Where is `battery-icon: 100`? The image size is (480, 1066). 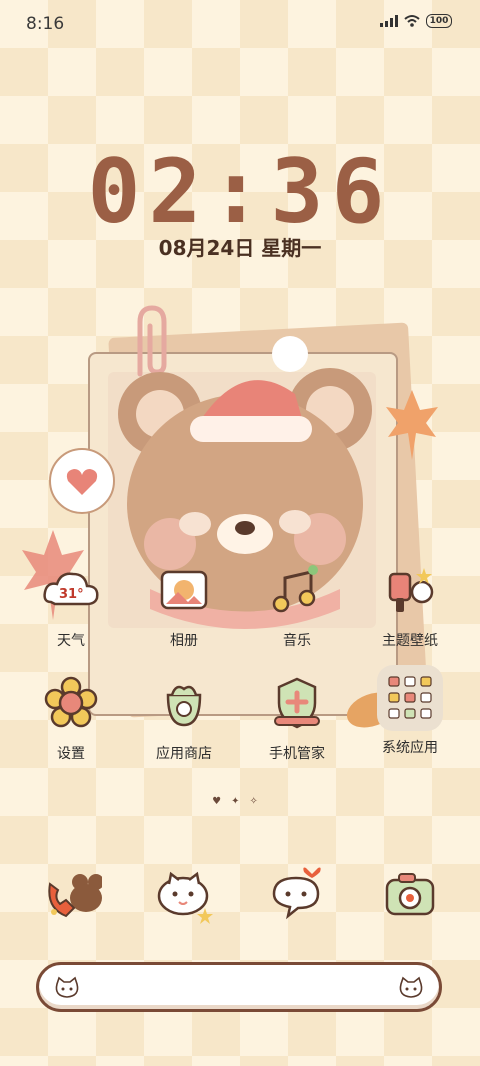
battery-icon: 100 is located at coordinates (439, 21).